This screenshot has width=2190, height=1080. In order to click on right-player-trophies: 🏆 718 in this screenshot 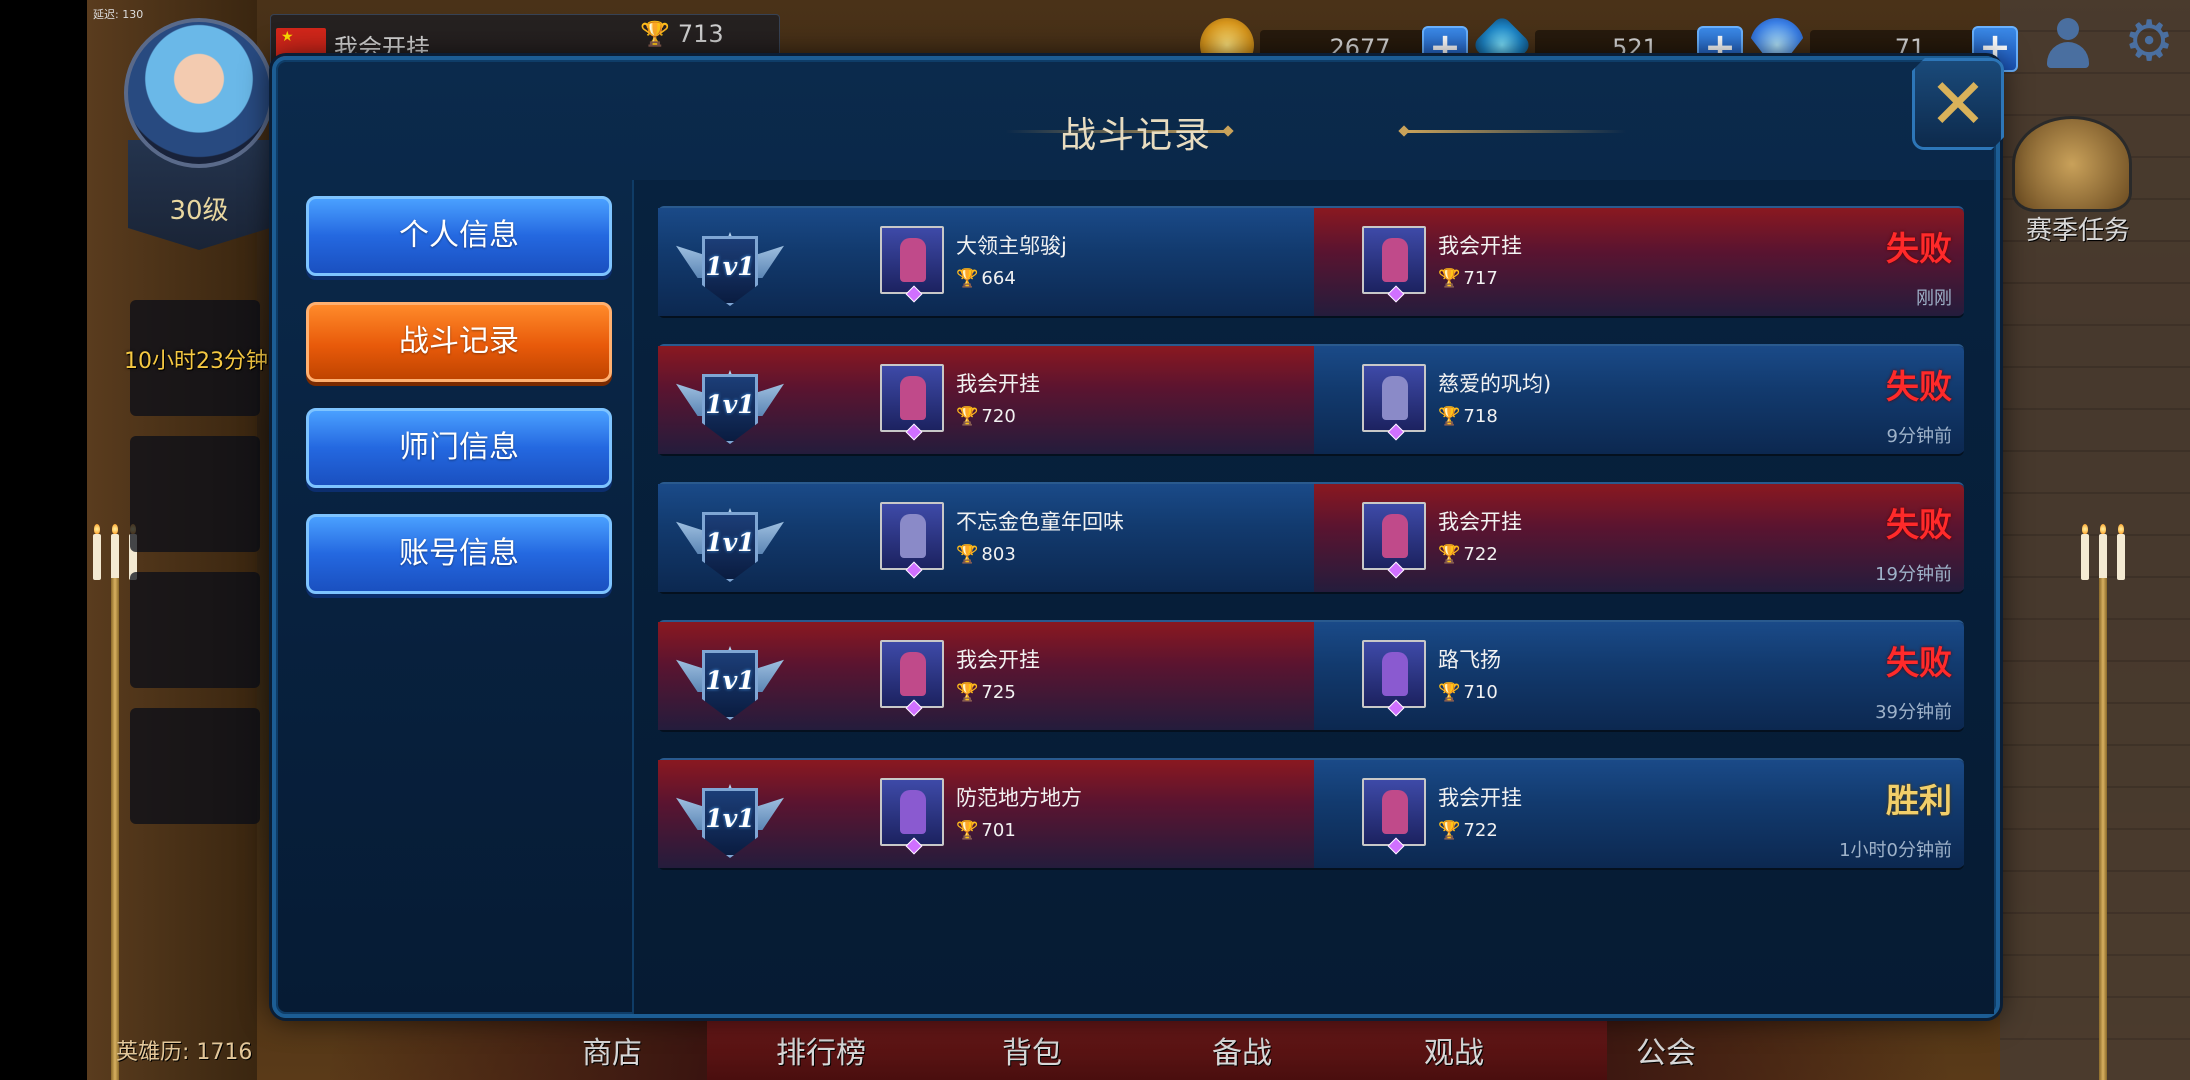, I will do `click(1468, 416)`.